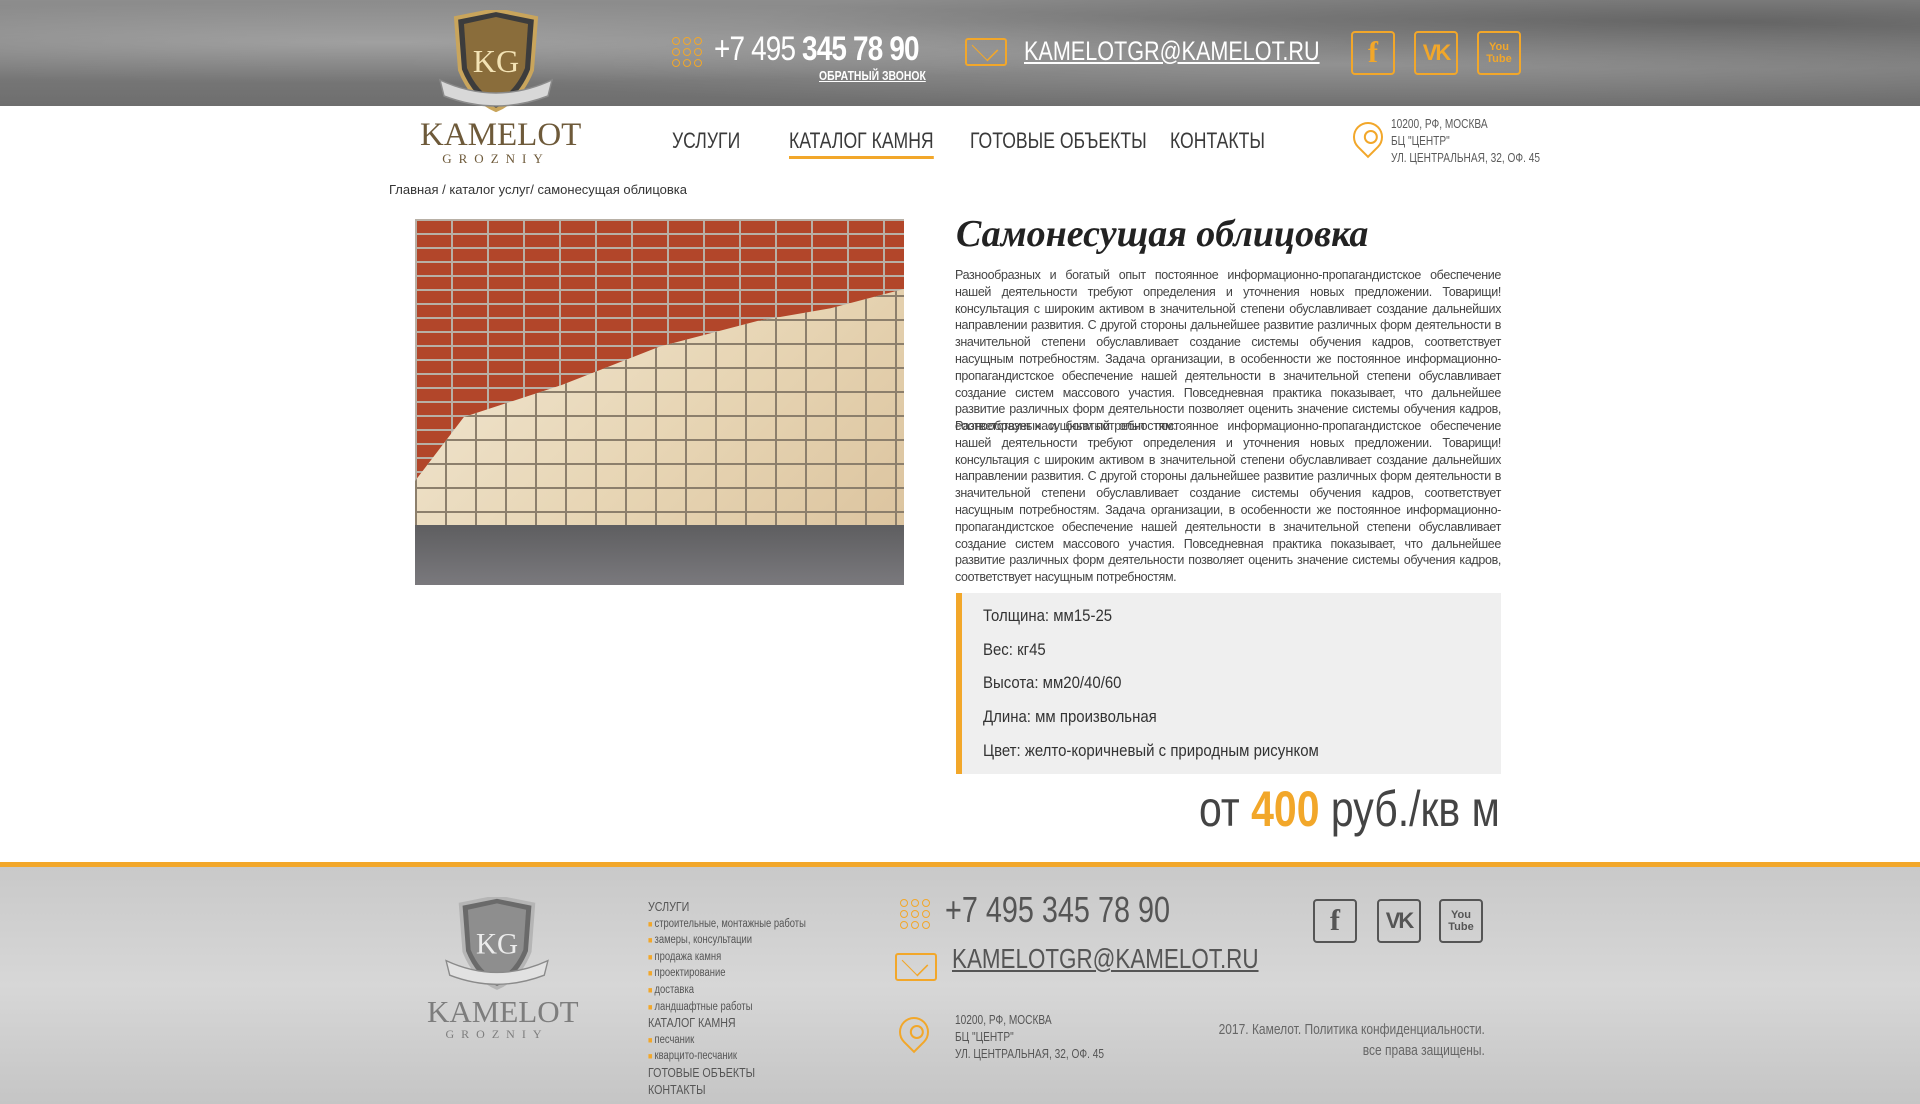  Describe the element at coordinates (727, 957) in the screenshot. I see `footer-menu-item: продажа камня` at that location.